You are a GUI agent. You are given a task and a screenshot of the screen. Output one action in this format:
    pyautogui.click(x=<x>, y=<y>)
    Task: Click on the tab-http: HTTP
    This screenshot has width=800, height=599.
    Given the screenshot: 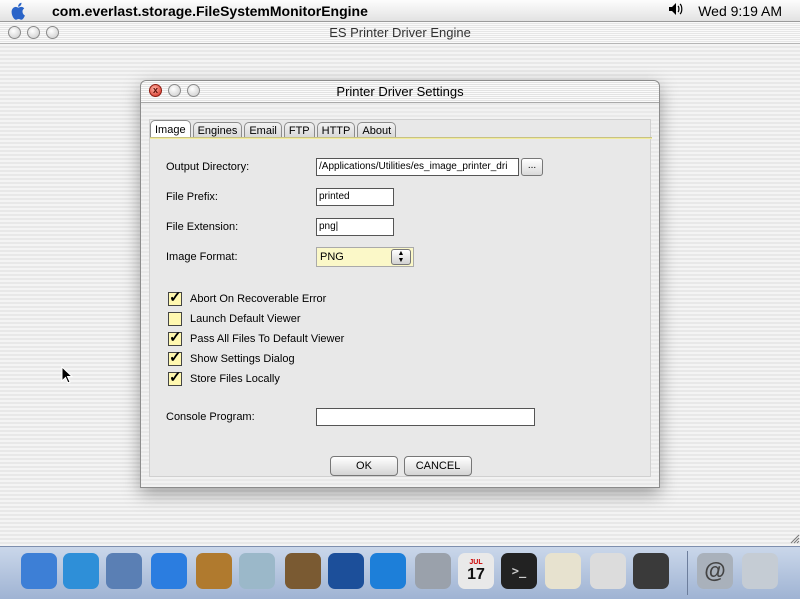 What is the action you would take?
    pyautogui.click(x=336, y=130)
    